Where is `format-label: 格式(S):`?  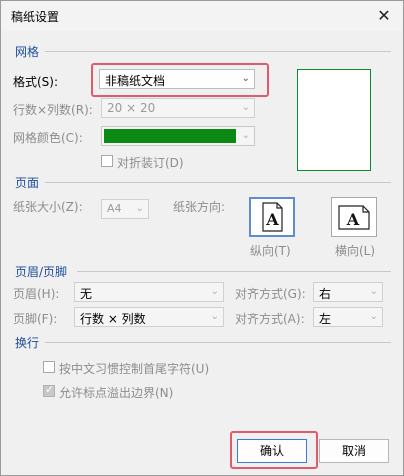
format-label: 格式(S): is located at coordinates (36, 82).